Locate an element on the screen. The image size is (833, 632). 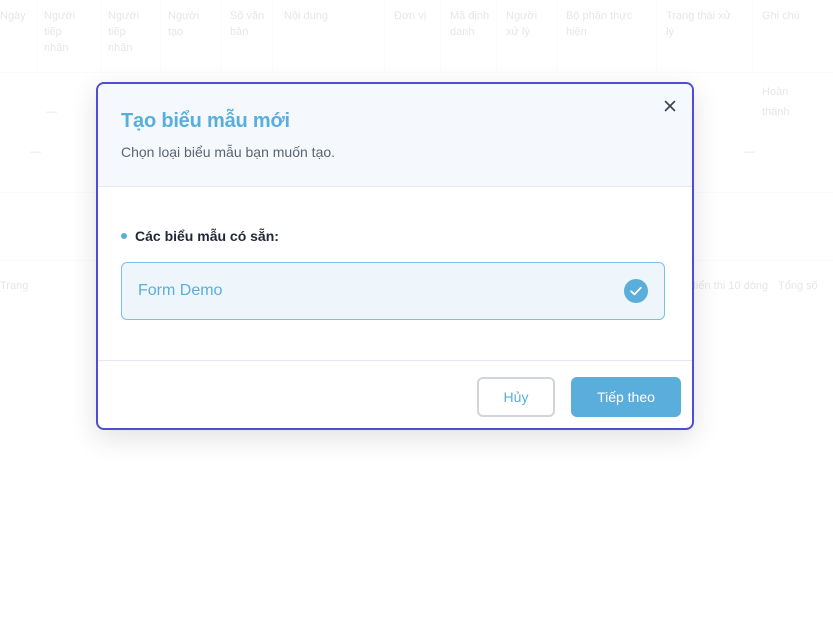
bg-total: Tổng số is located at coordinates (798, 286).